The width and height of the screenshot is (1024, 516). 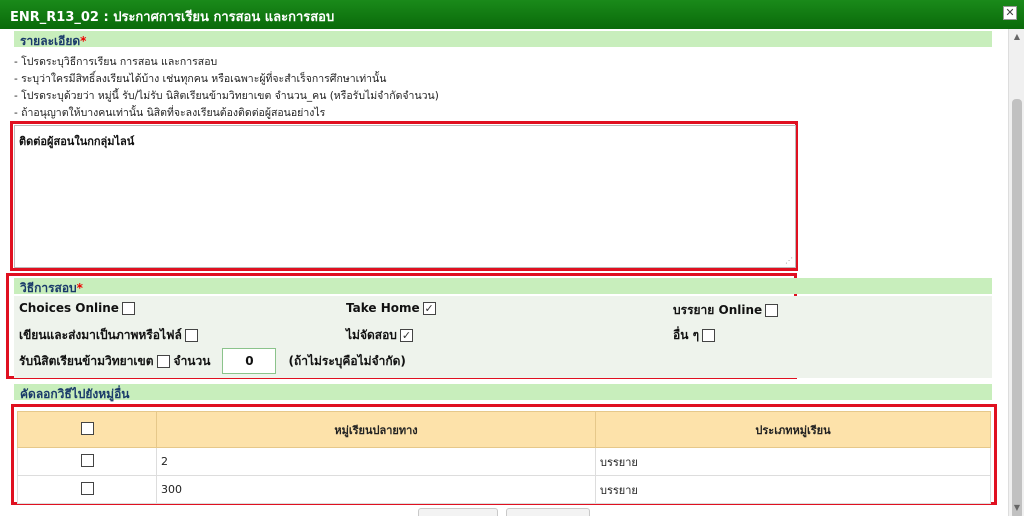 I want to click on column-header-section-type: ประเภทหมู่เรียน, so click(x=793, y=429).